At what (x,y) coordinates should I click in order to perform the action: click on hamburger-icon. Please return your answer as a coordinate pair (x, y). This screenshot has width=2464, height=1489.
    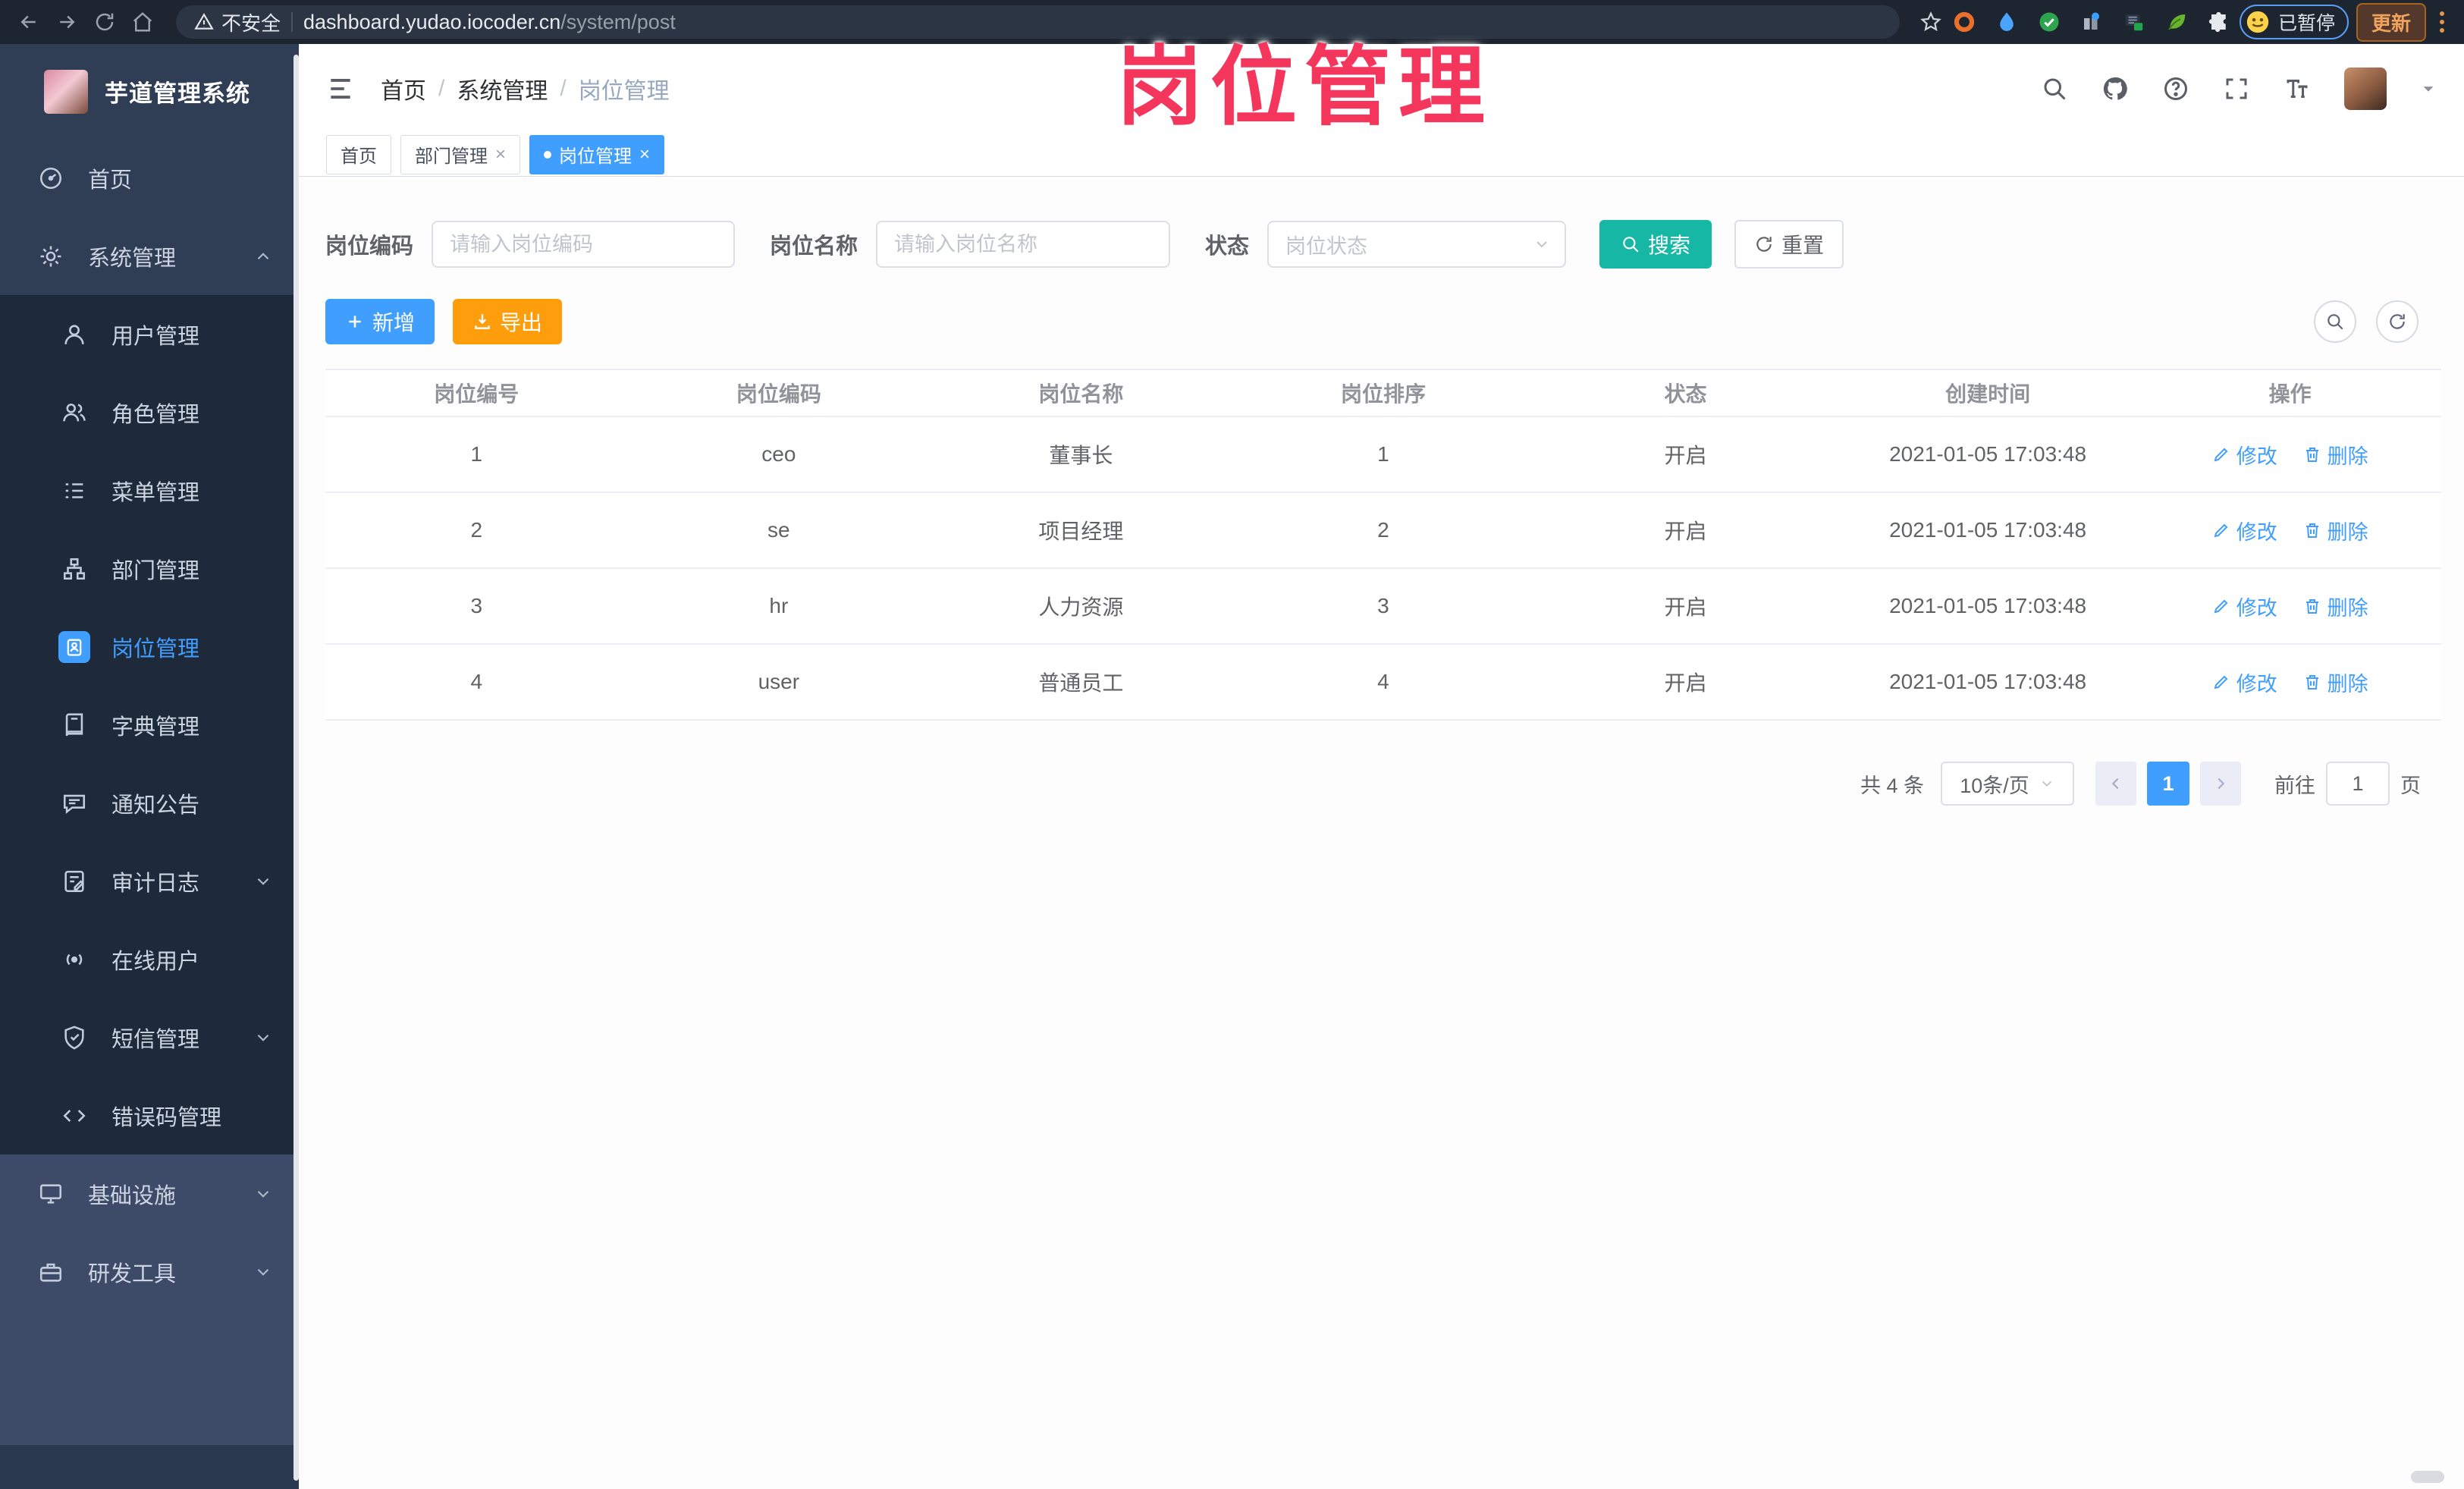
    Looking at the image, I should click on (340, 88).